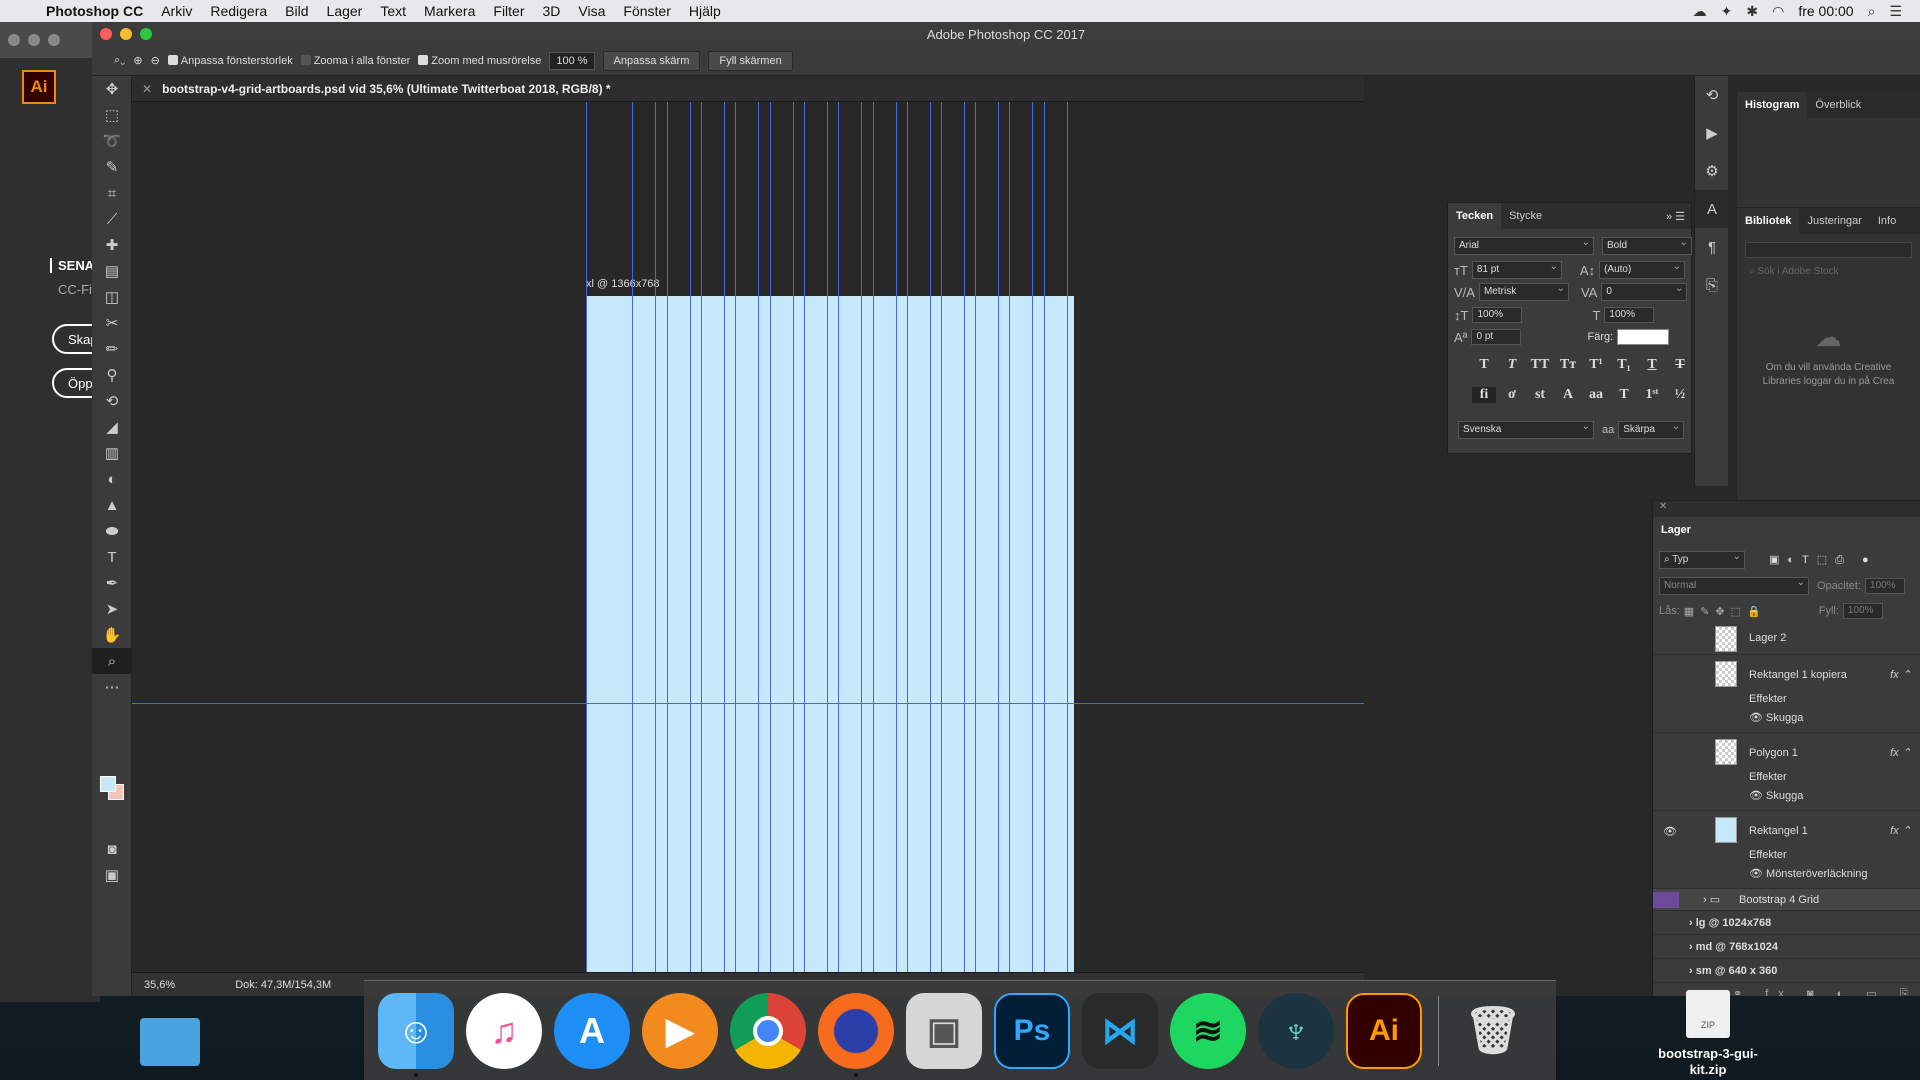  What do you see at coordinates (137, 60) in the screenshot?
I see `zoom-in-icon: ⊕` at bounding box center [137, 60].